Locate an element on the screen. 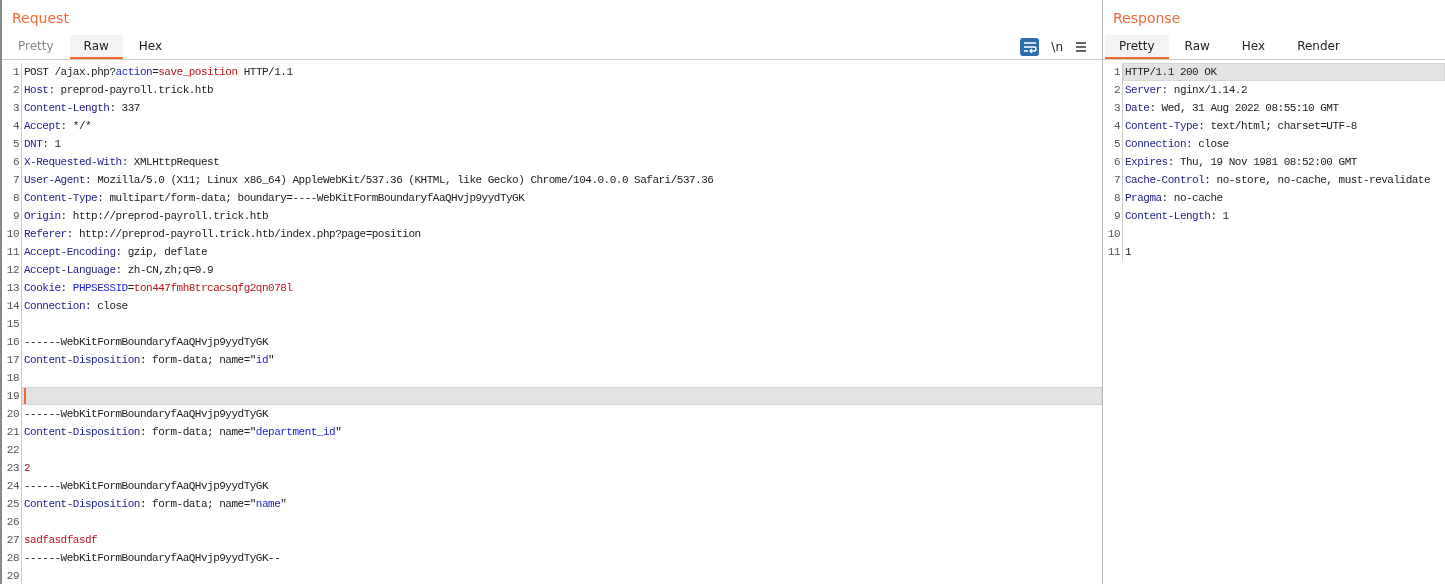 This screenshot has height=584, width=1445. line-number: 28 is located at coordinates (12, 558).